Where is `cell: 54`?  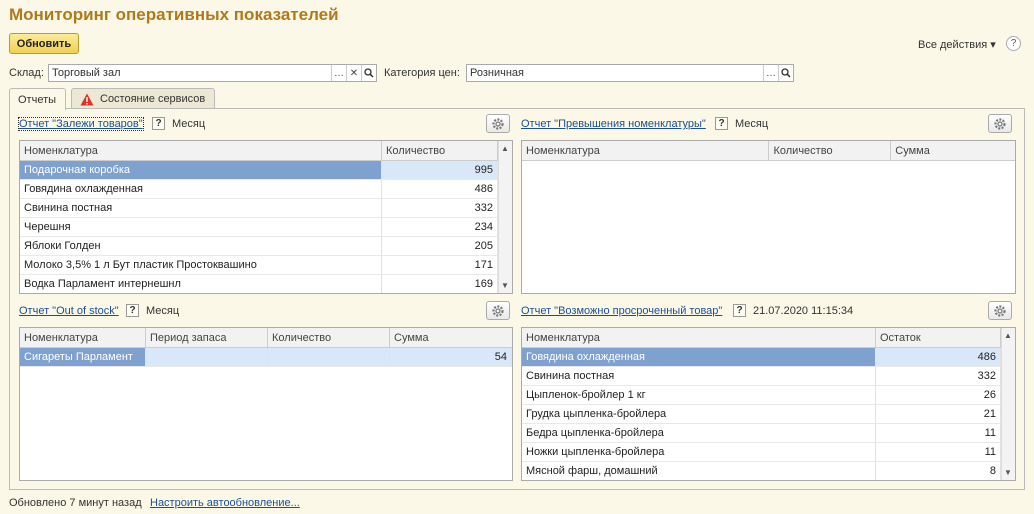
cell: 54 is located at coordinates (451, 357).